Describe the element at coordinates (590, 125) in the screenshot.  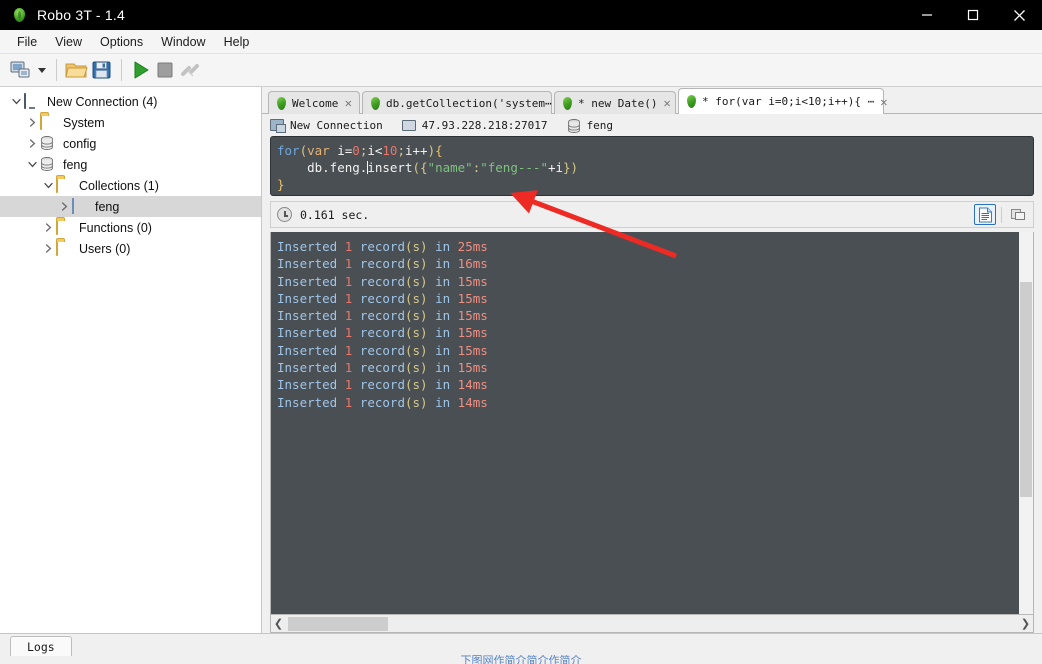
I see `database-item: feng` at that location.